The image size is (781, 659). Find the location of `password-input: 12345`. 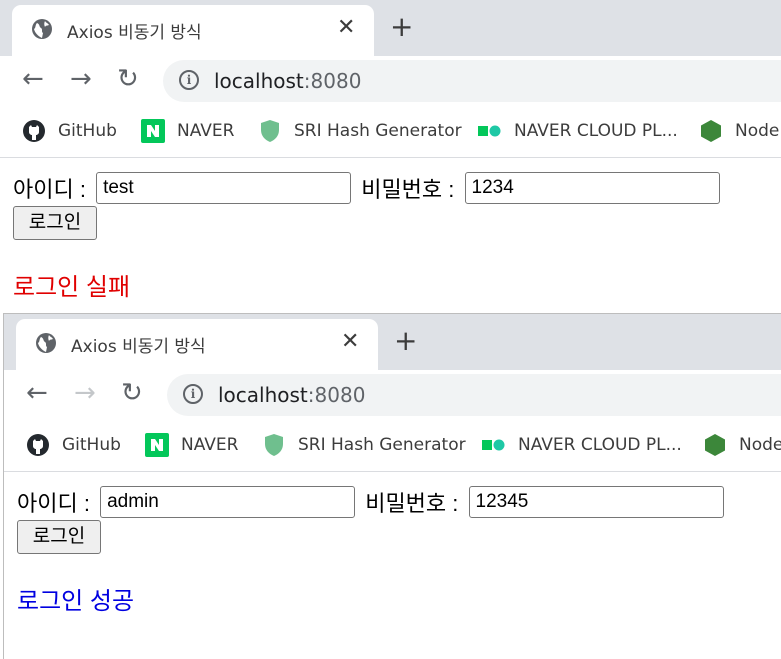

password-input: 12345 is located at coordinates (596, 502).